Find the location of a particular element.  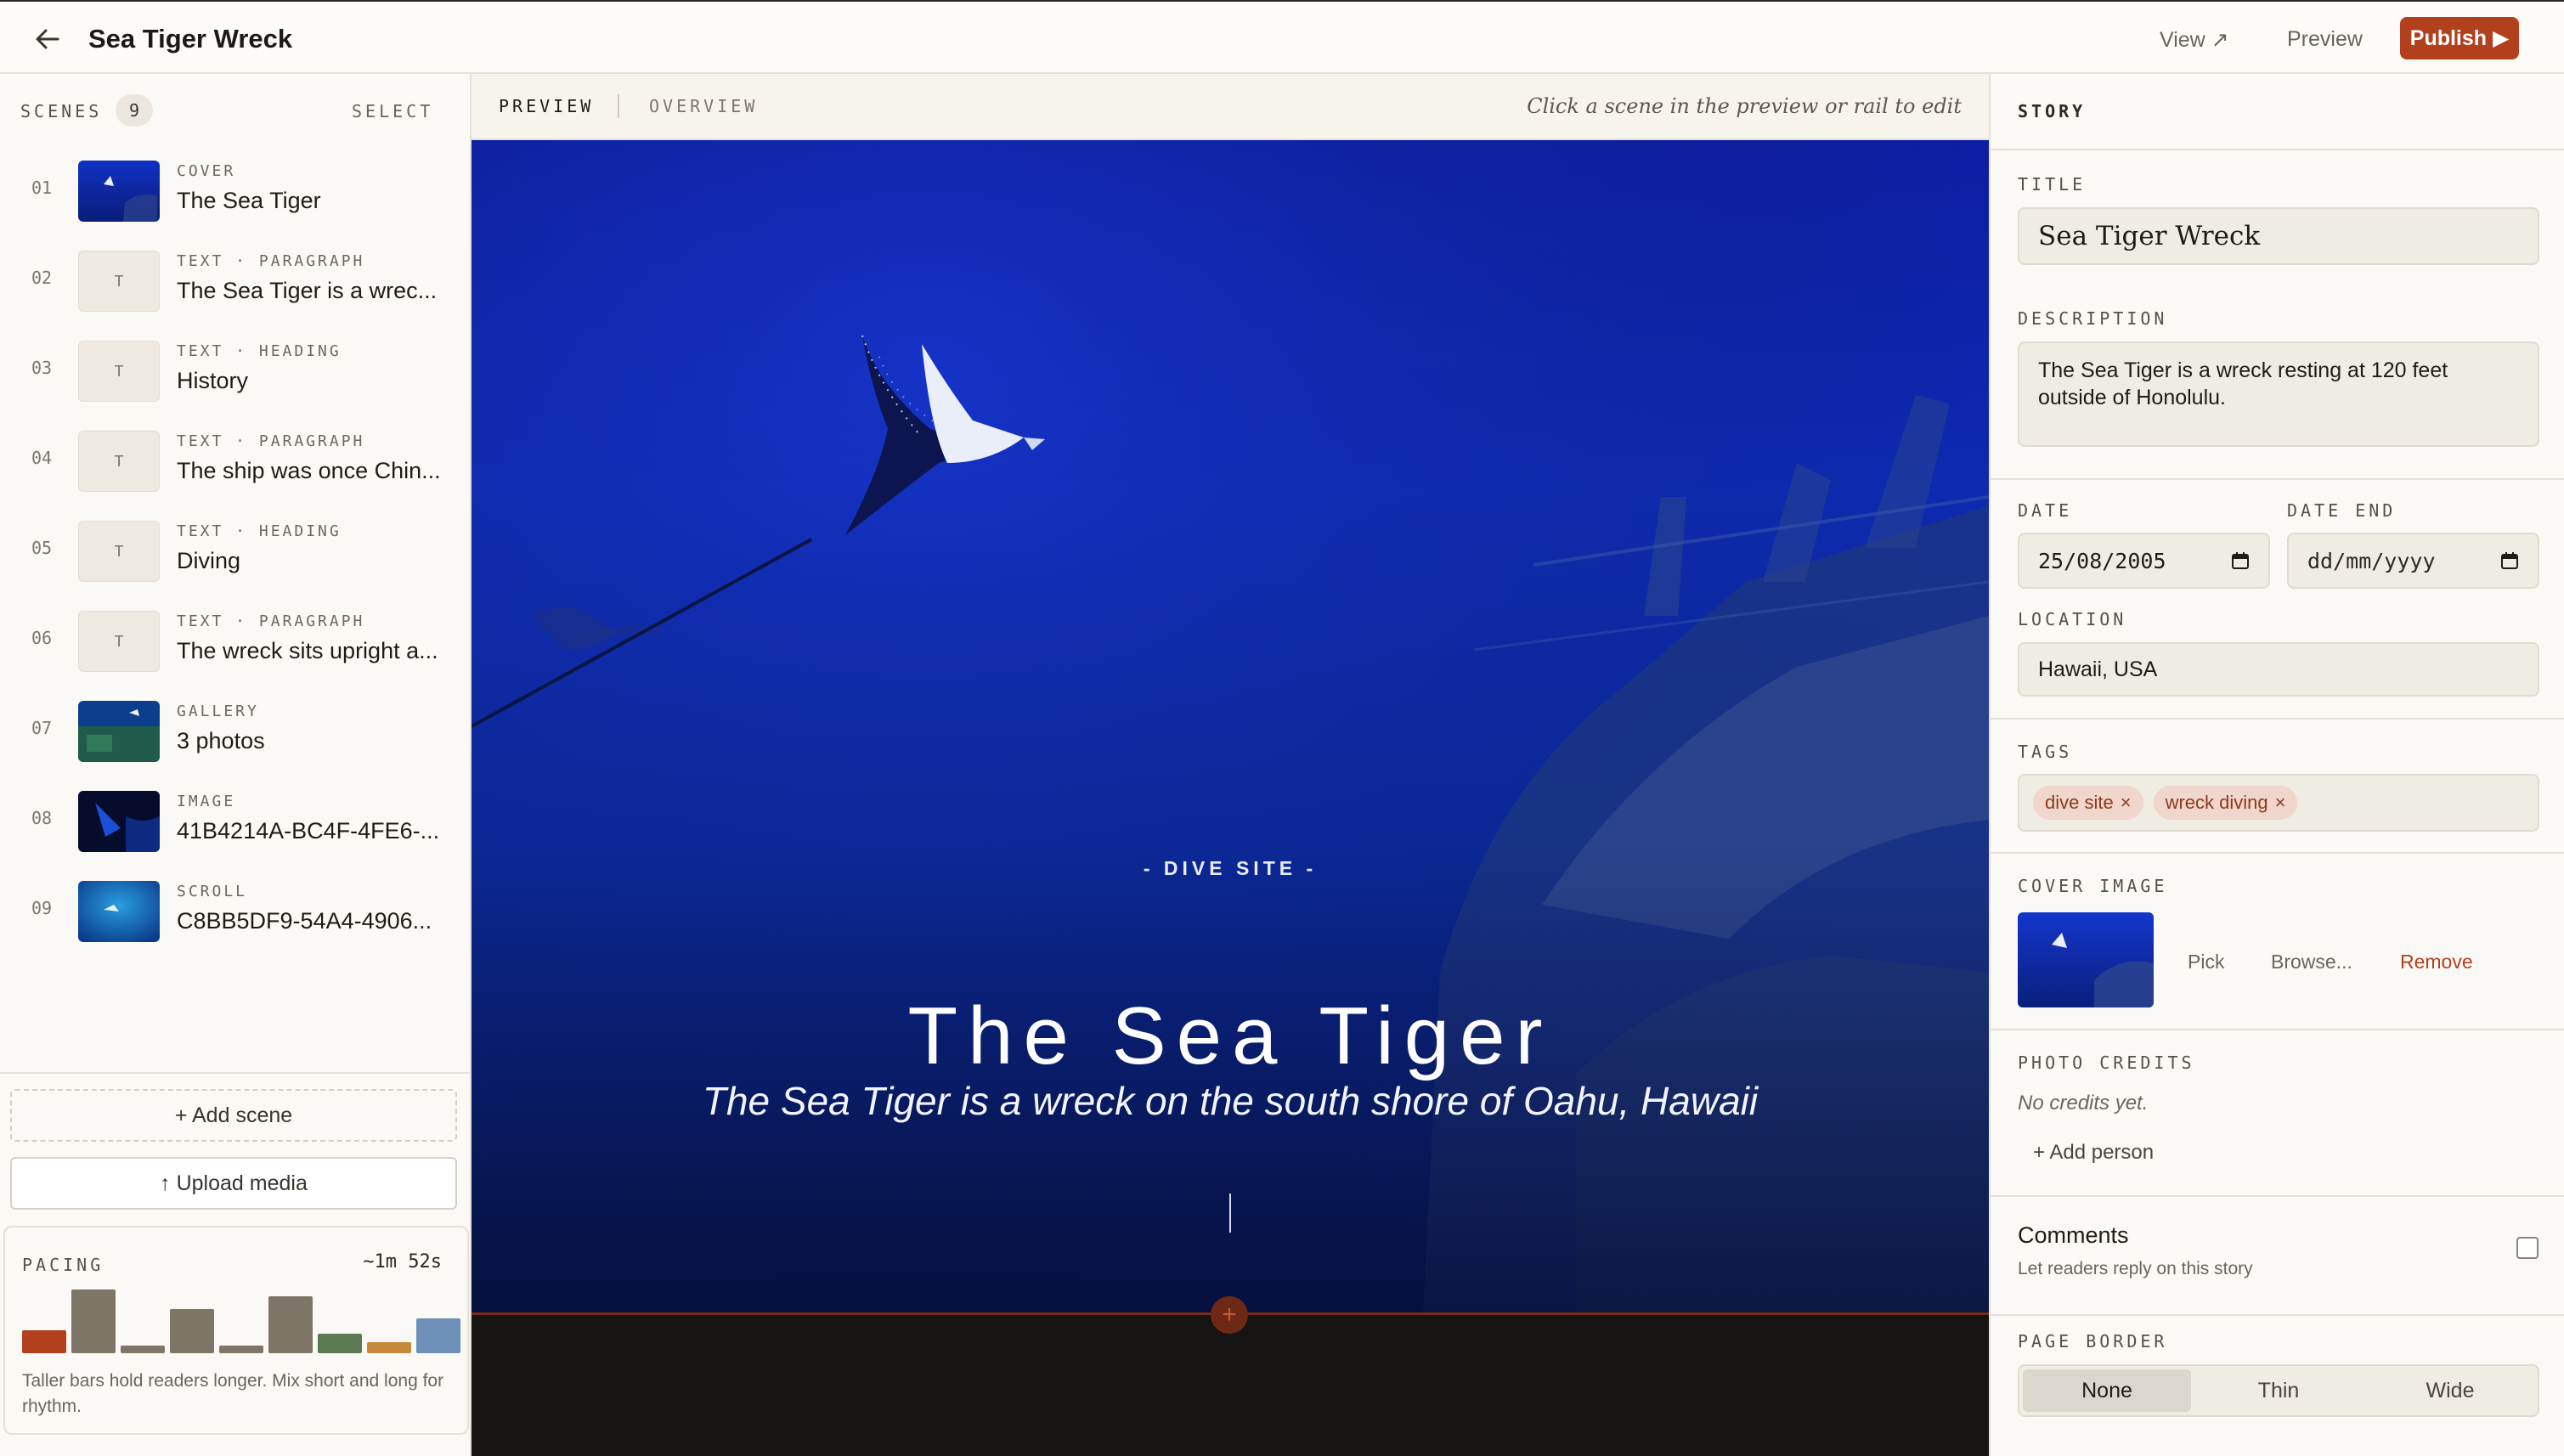

border-option-thin: Thin is located at coordinates (2278, 1390).